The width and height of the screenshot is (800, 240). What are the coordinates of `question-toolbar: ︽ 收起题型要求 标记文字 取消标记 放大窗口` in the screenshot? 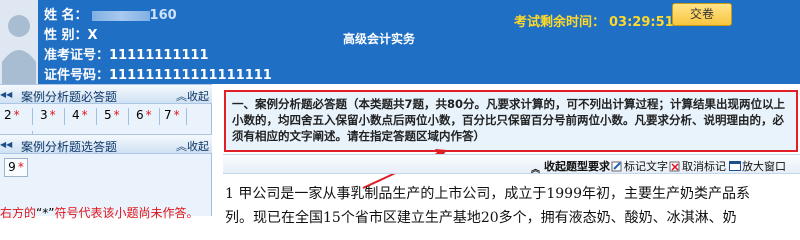 It's located at (511, 165).